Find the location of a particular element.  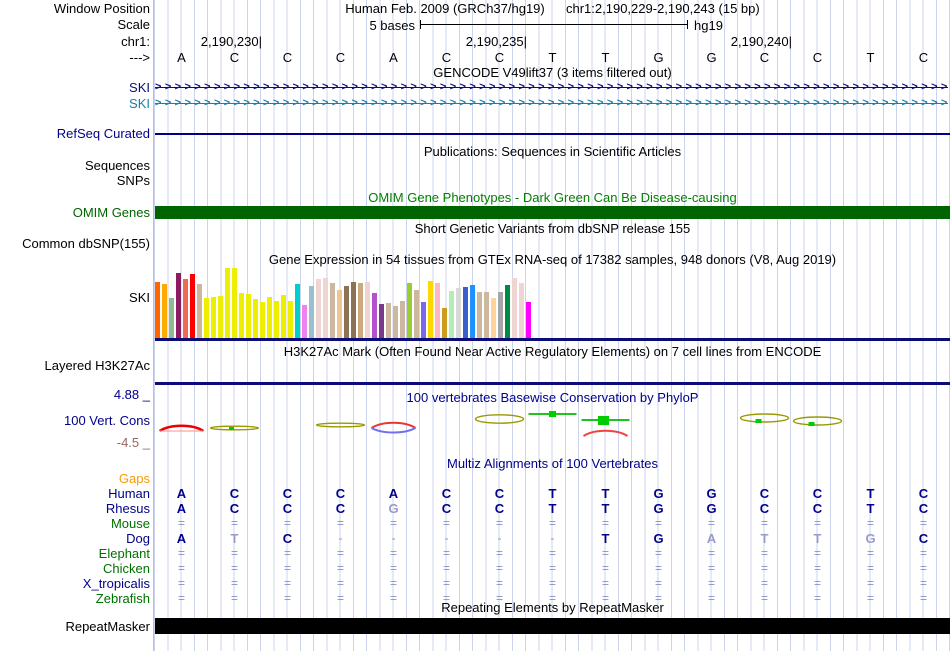

gtex-expression-chart is located at coordinates (552, 303).